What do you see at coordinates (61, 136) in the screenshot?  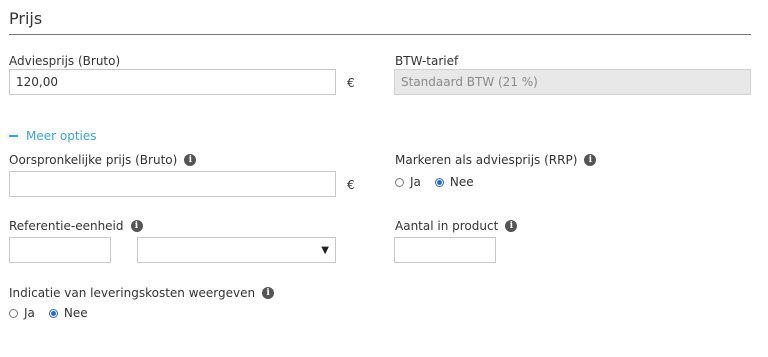 I see `more-options-label: Meer opties` at bounding box center [61, 136].